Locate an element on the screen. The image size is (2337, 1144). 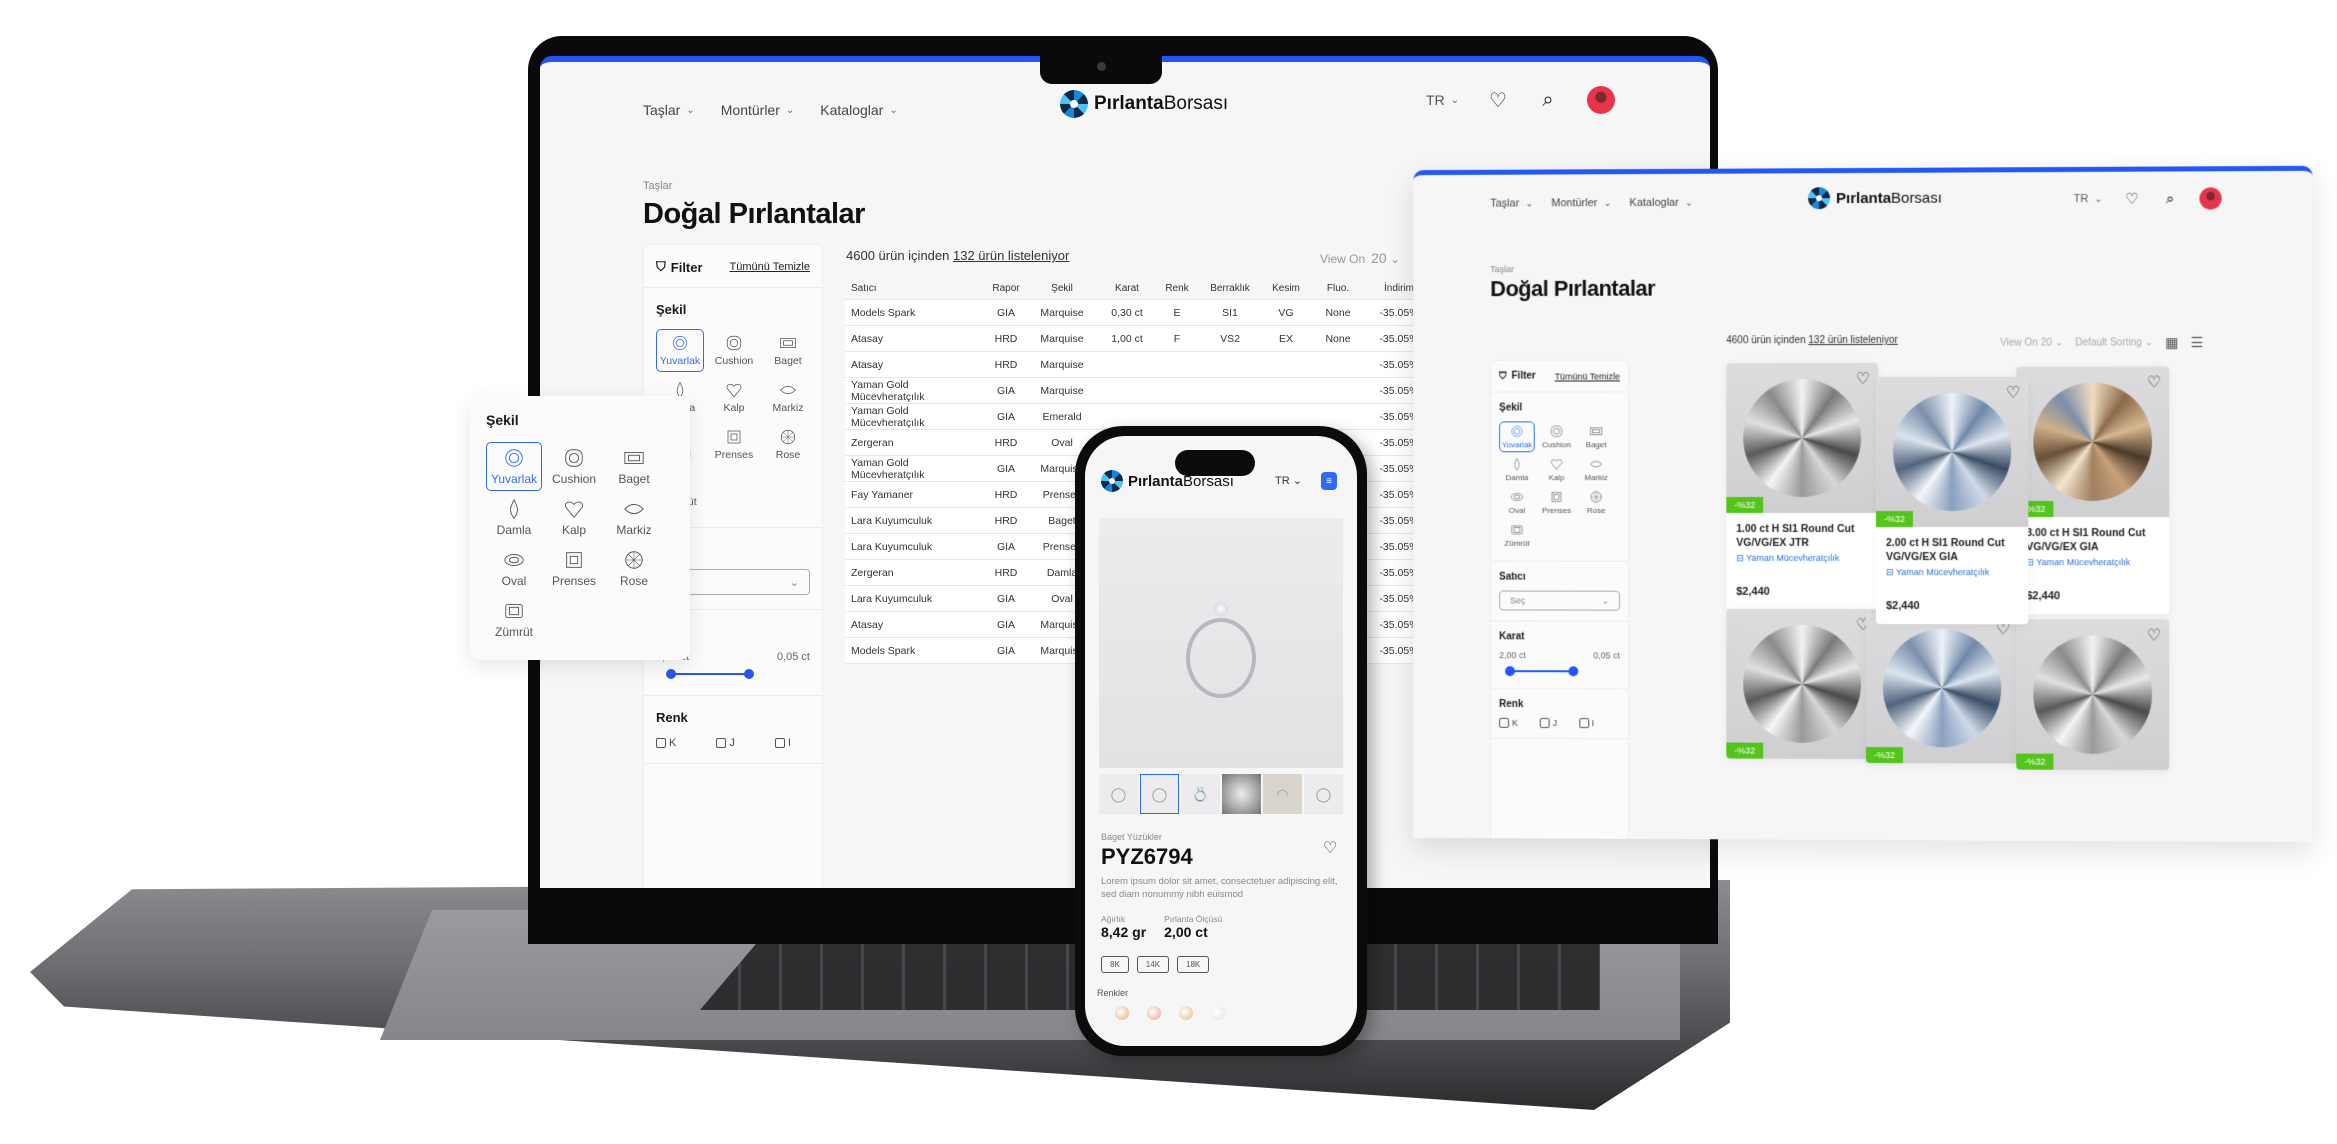
card-title: 1.00 ct H SI1 Round Cut VG/VG/EX JTR is located at coordinates (1802, 536).